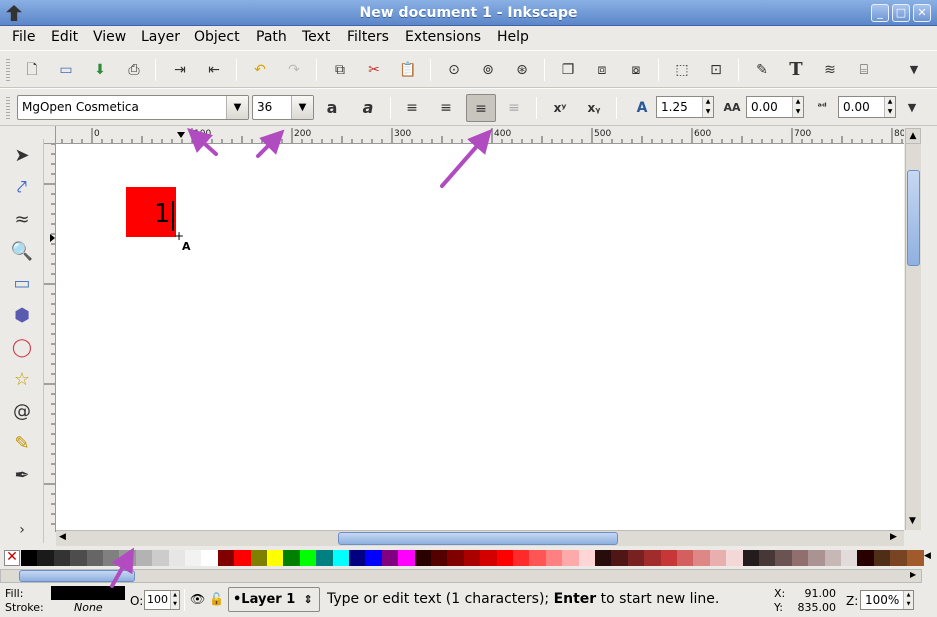  Describe the element at coordinates (461, 576) in the screenshot. I see `palette-scrollbar: ▶` at that location.